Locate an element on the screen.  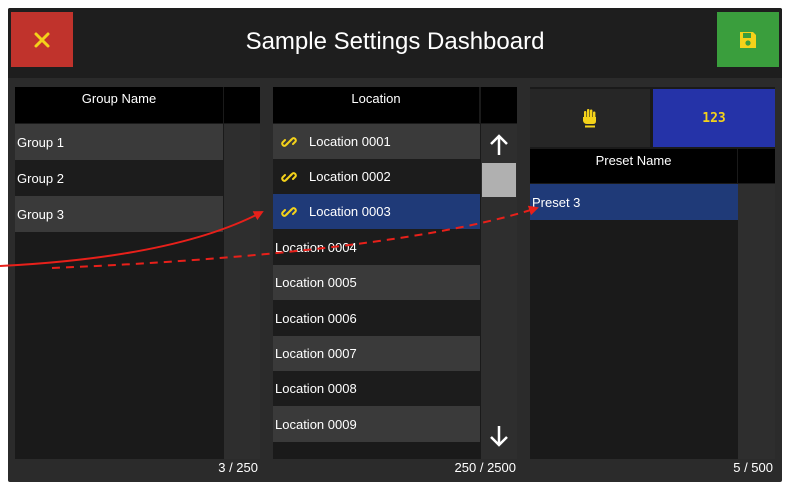
page-title: Sample Settings Dashboard is located at coordinates (395, 41).